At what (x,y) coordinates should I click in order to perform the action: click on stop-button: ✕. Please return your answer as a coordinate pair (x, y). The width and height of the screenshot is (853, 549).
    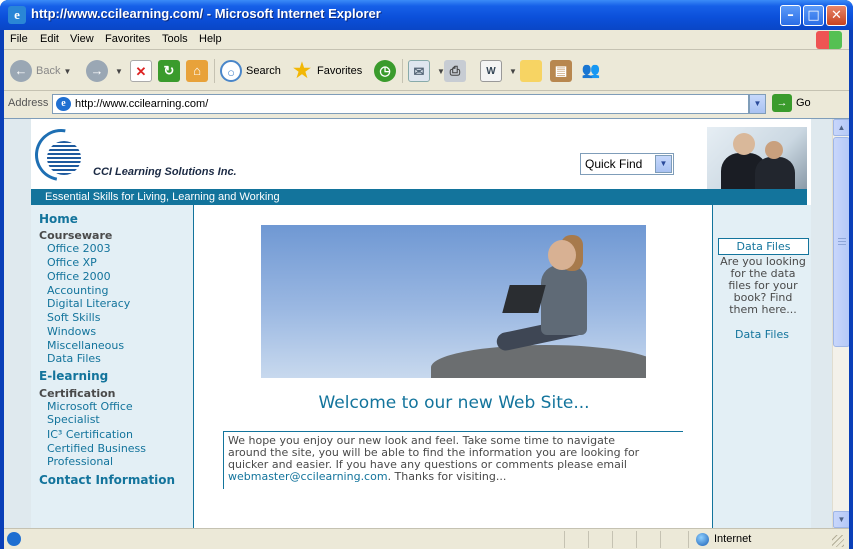
    Looking at the image, I should click on (143, 71).